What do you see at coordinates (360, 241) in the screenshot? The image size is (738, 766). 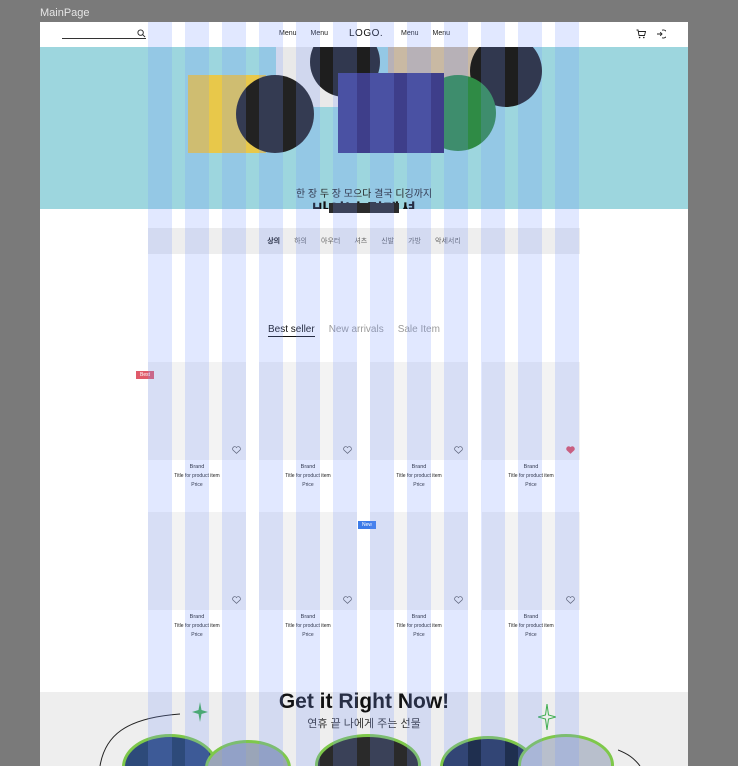 I see `category-item: 셔츠` at bounding box center [360, 241].